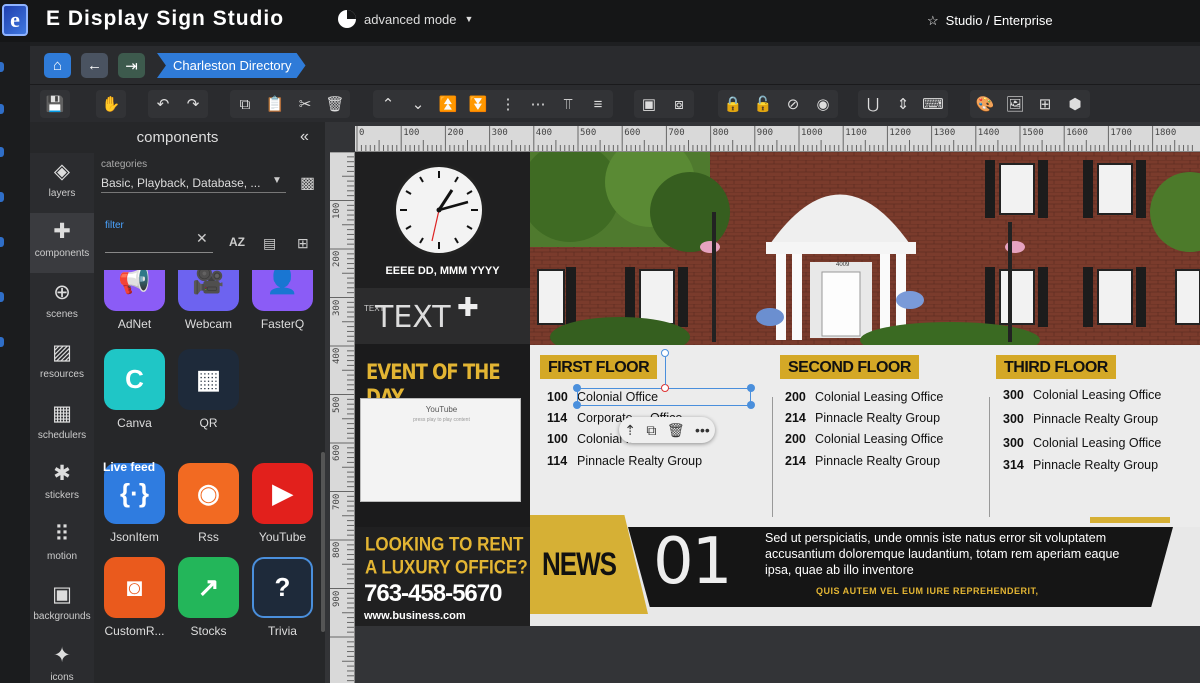 The width and height of the screenshot is (1200, 683). I want to click on directory-row: 300 Pinnacle Realty Group, so click(1080, 419).